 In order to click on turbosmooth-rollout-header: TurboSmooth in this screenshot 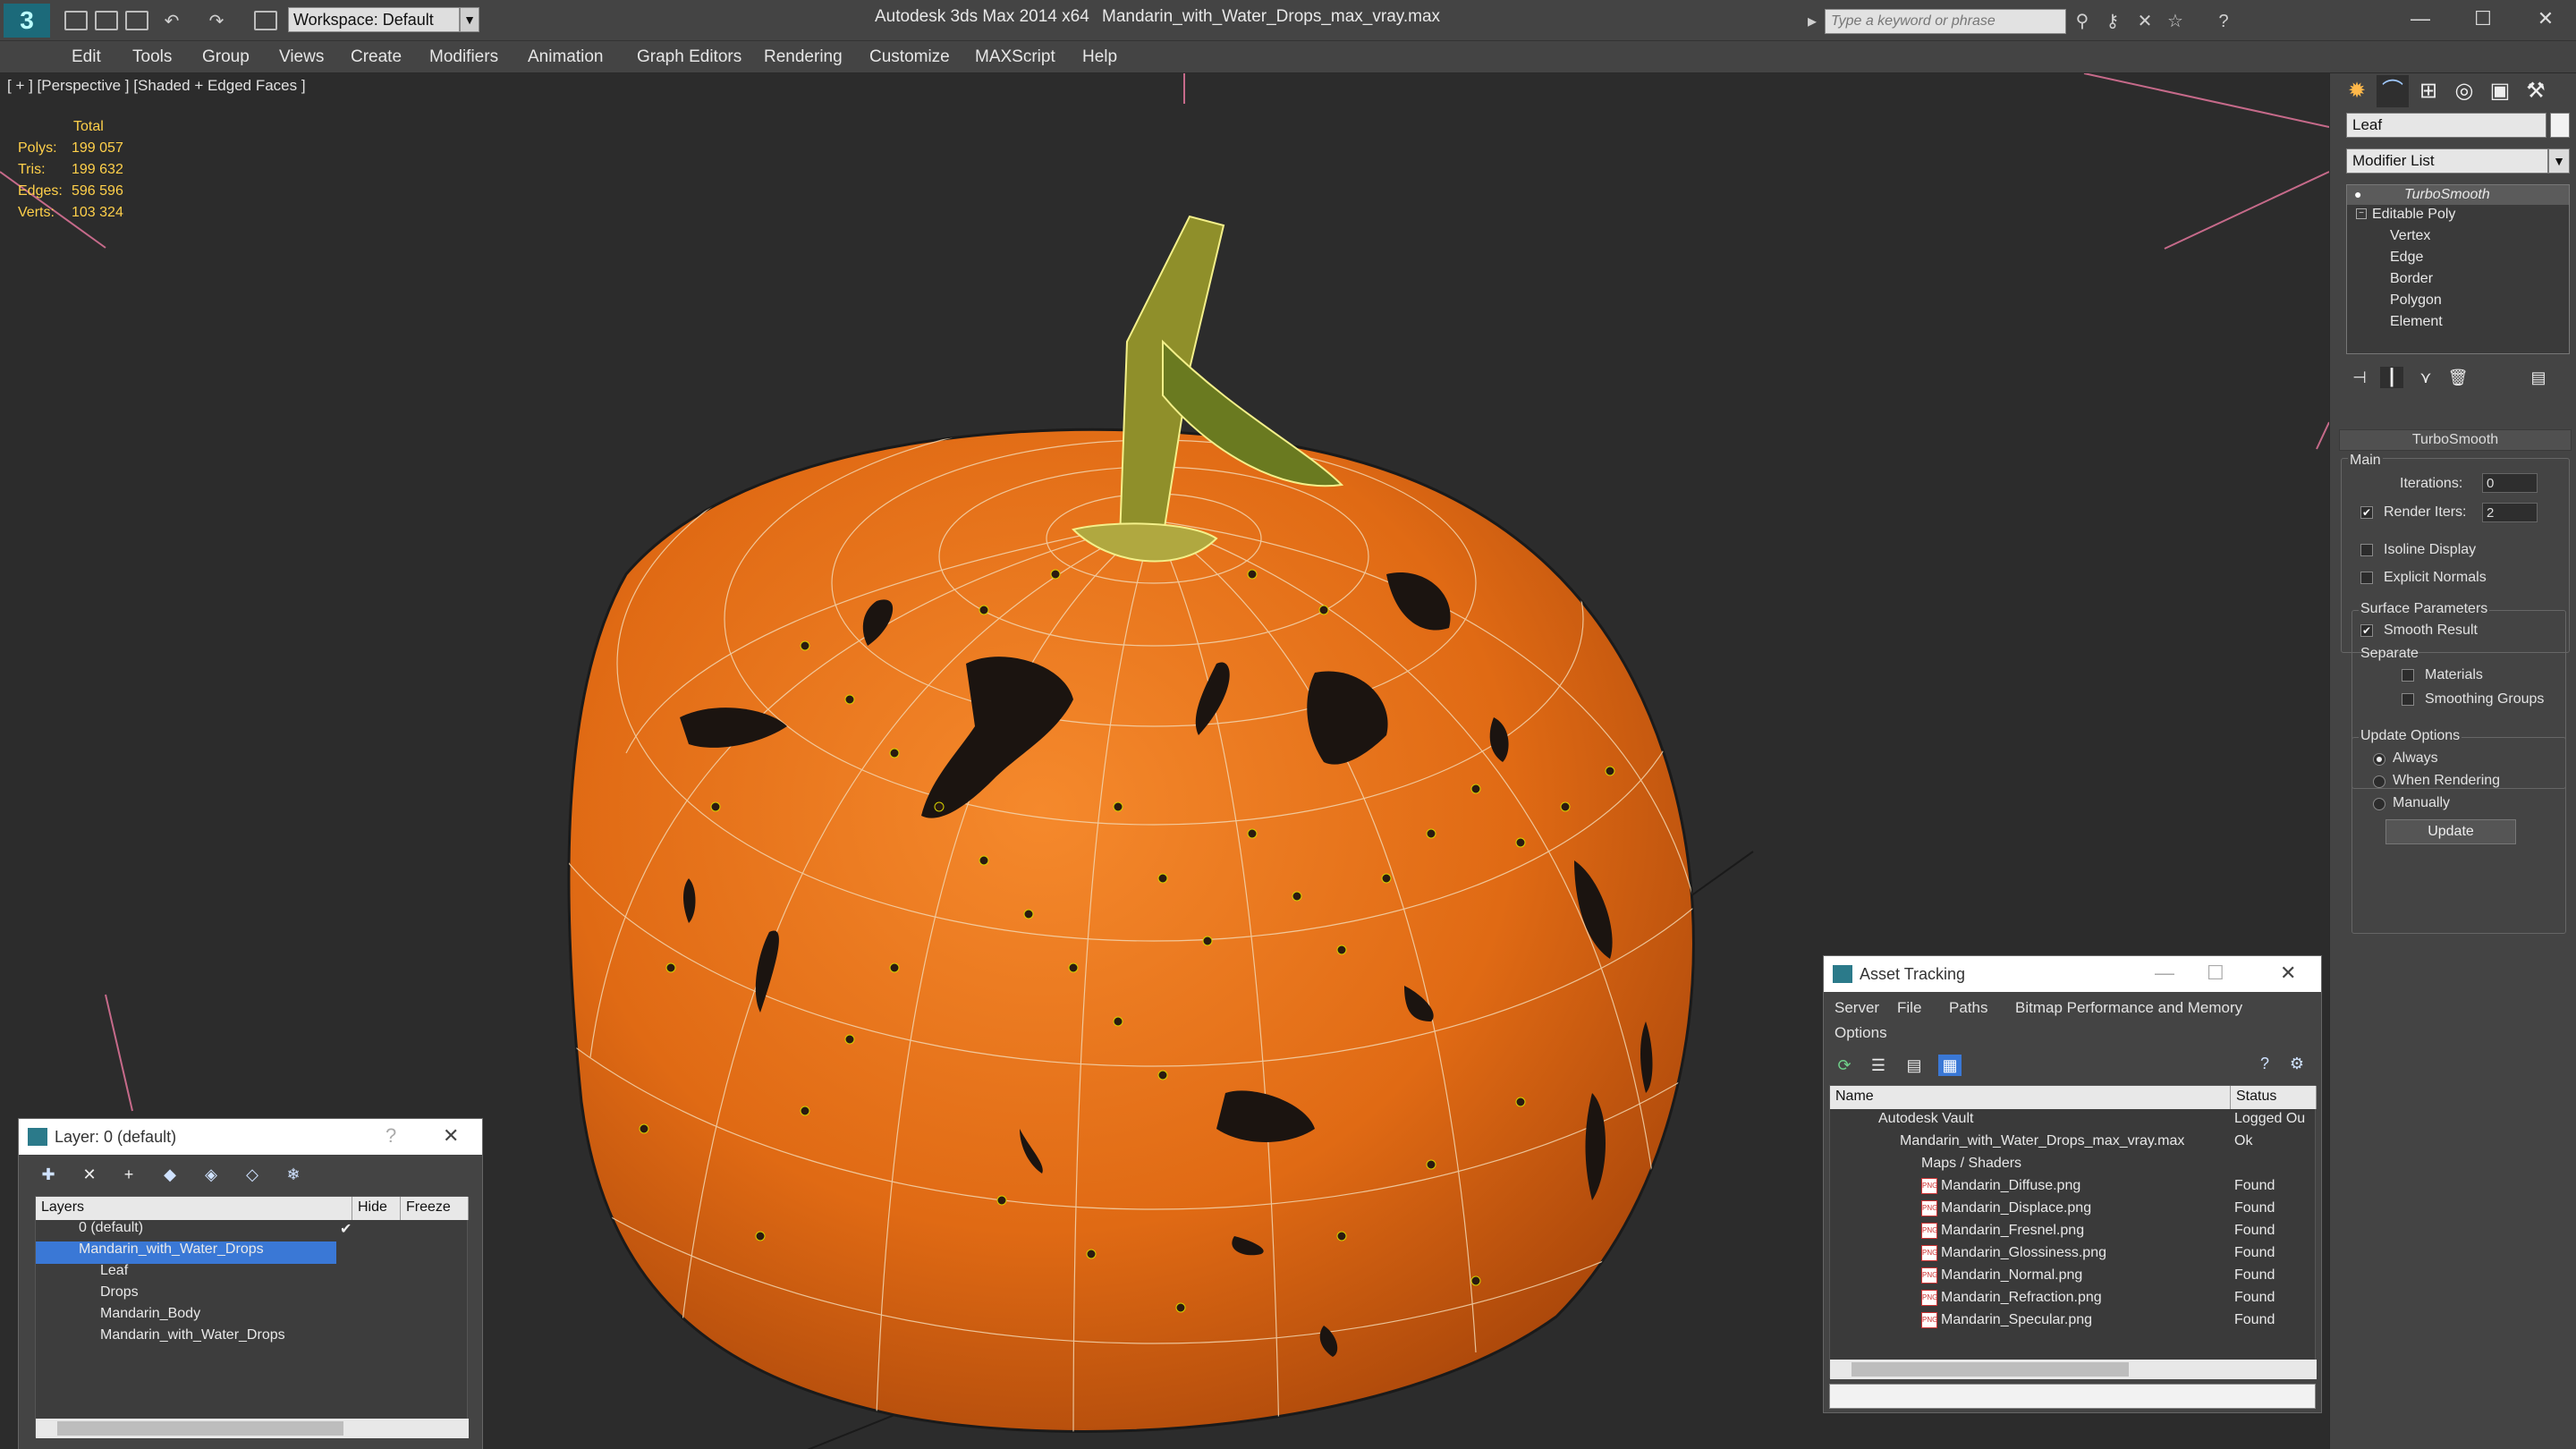, I will do `click(2455, 440)`.